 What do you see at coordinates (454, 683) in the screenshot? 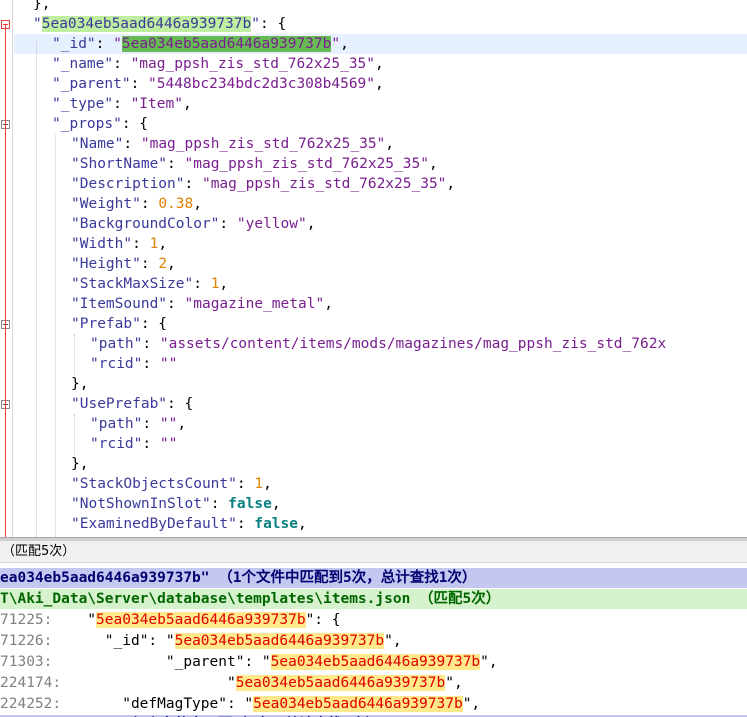
I see `result-text: ",` at bounding box center [454, 683].